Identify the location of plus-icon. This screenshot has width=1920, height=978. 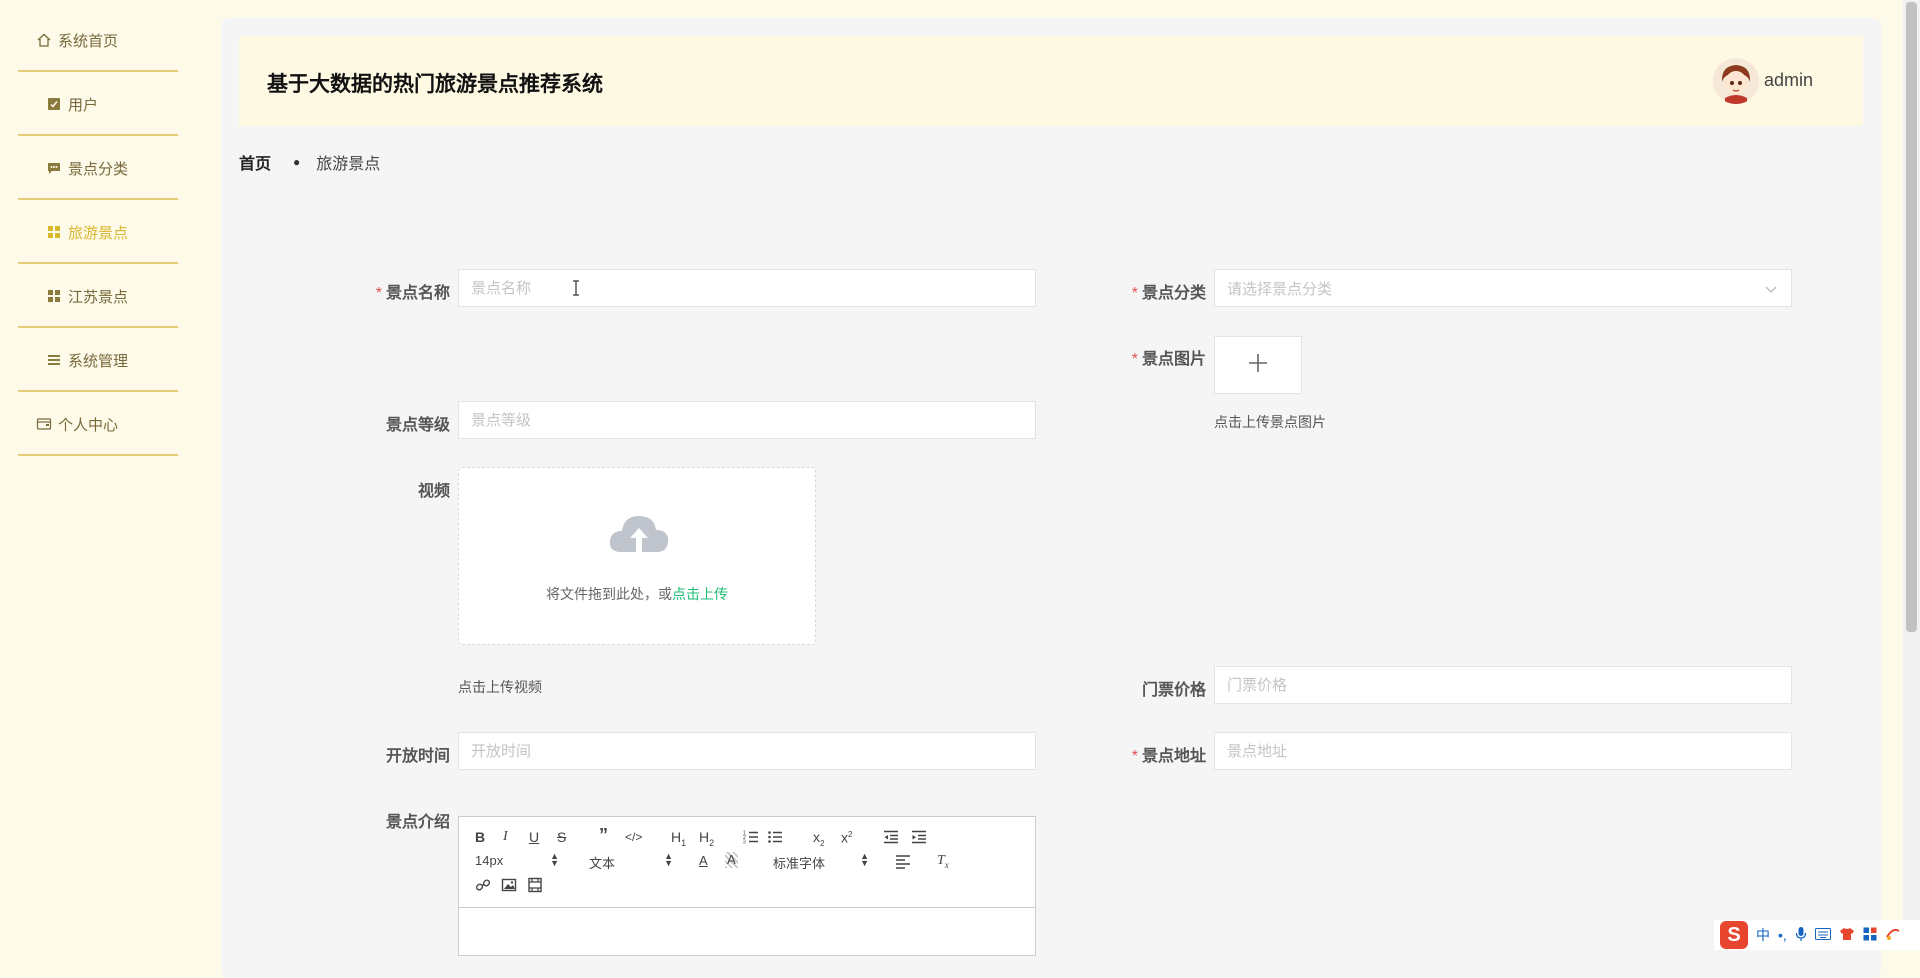
(1258, 365).